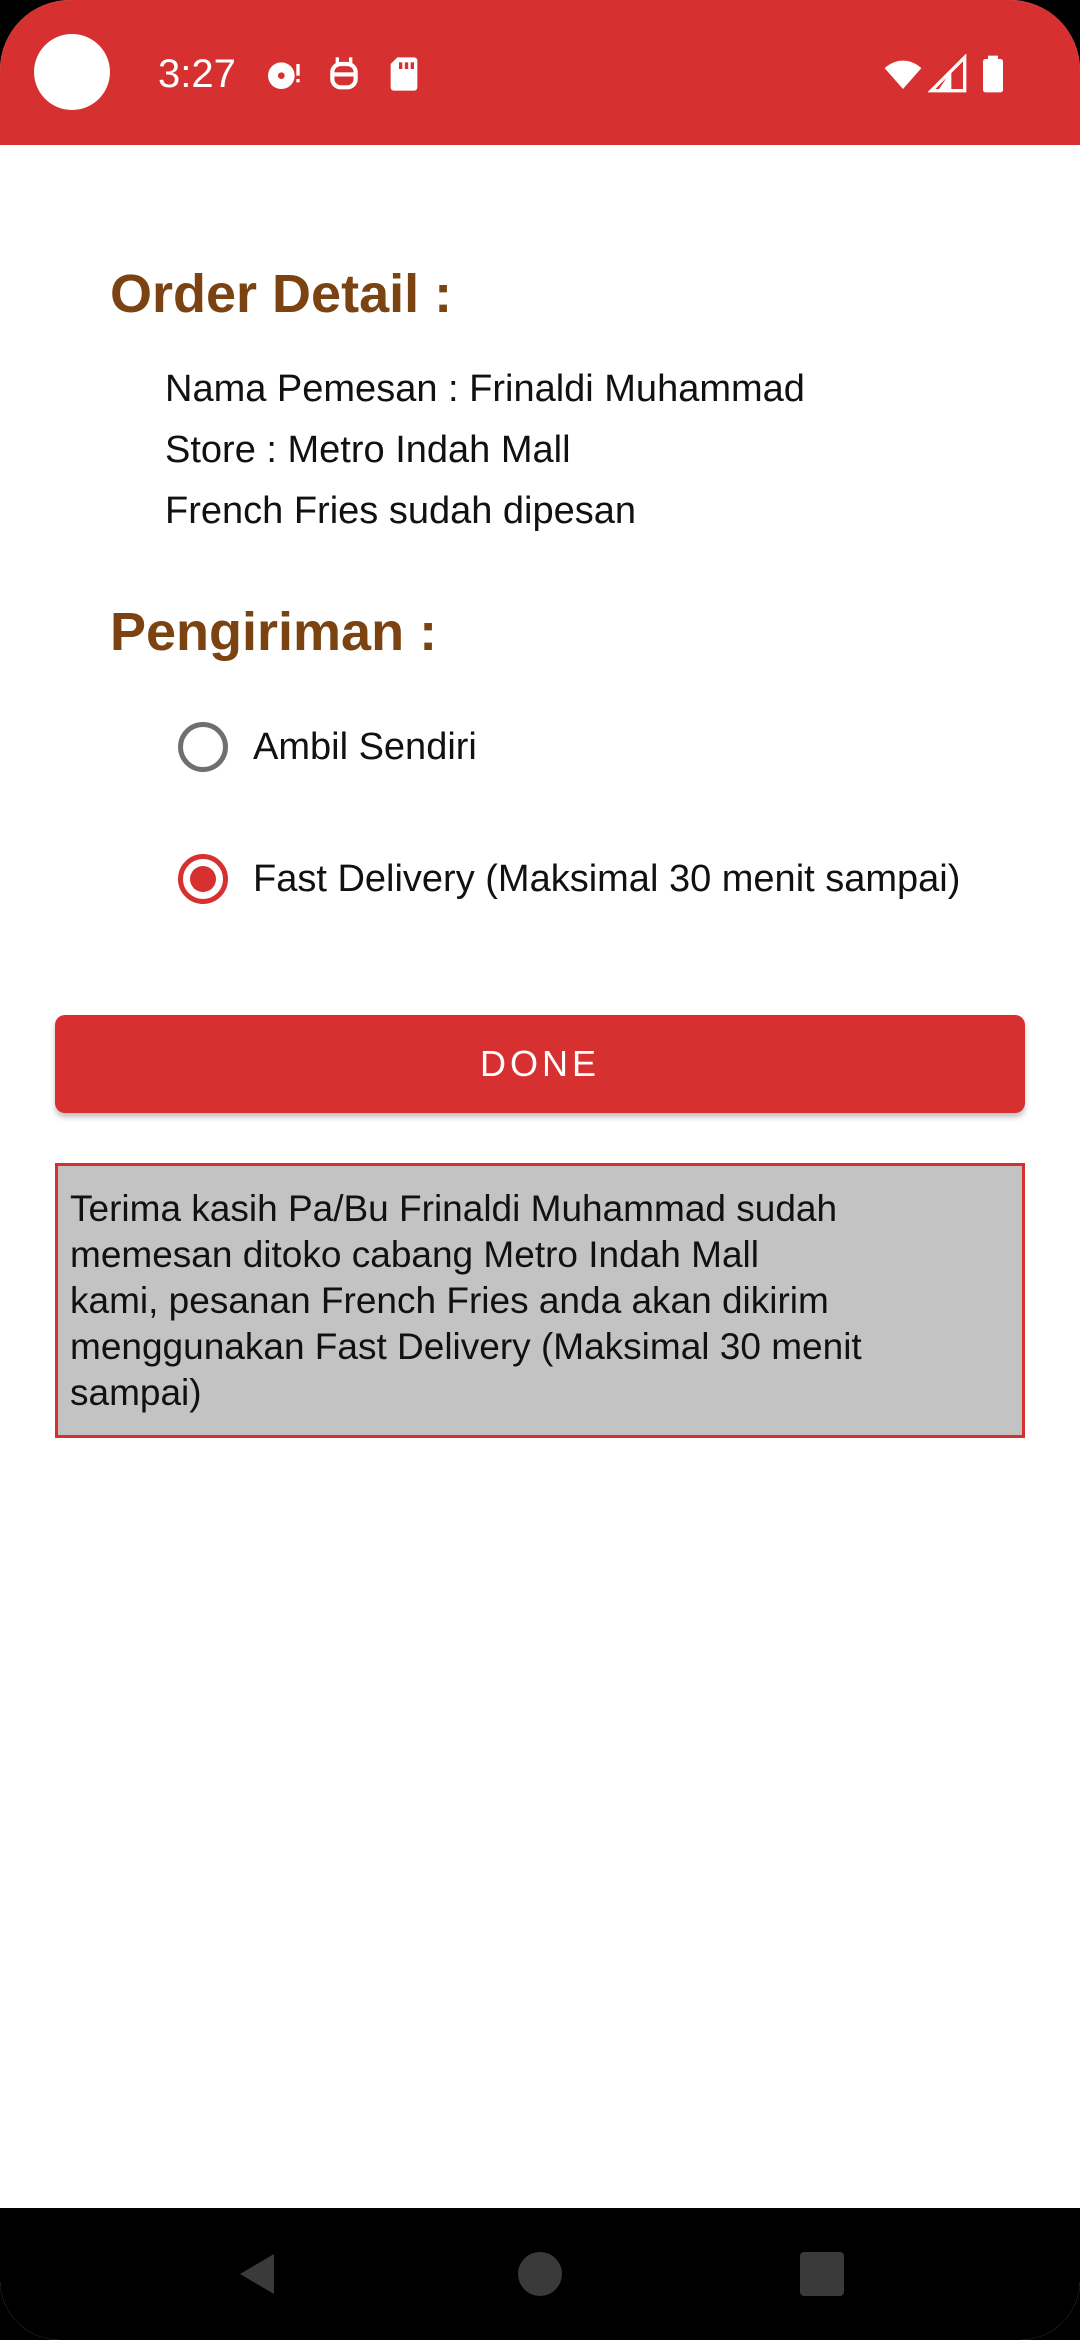  I want to click on radio-ambil-sendiri-label: Ambil Sendiri, so click(365, 747).